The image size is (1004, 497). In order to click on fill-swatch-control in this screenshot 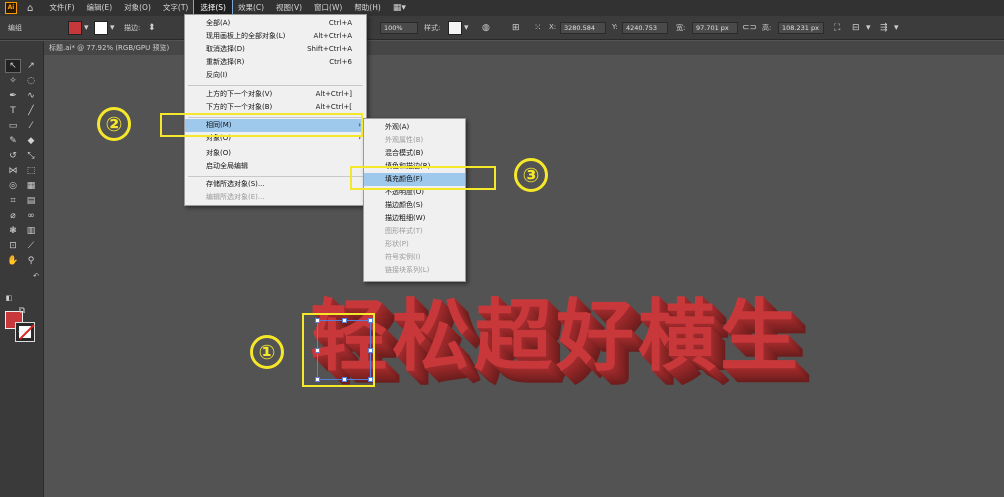, I will do `click(75, 28)`.